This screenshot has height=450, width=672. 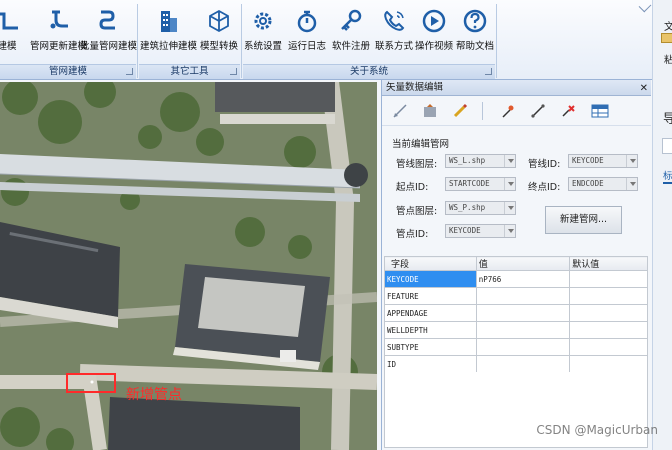 I want to click on point-id-select: KEYCODE, so click(x=480, y=231).